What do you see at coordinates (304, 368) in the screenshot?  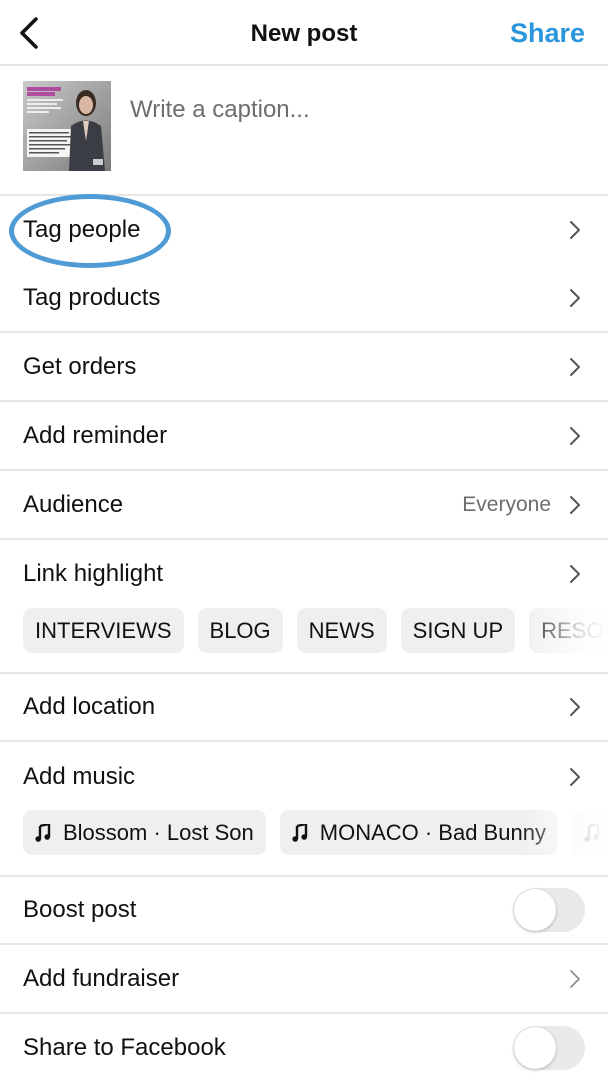 I see `get-orders-row: Get orders` at bounding box center [304, 368].